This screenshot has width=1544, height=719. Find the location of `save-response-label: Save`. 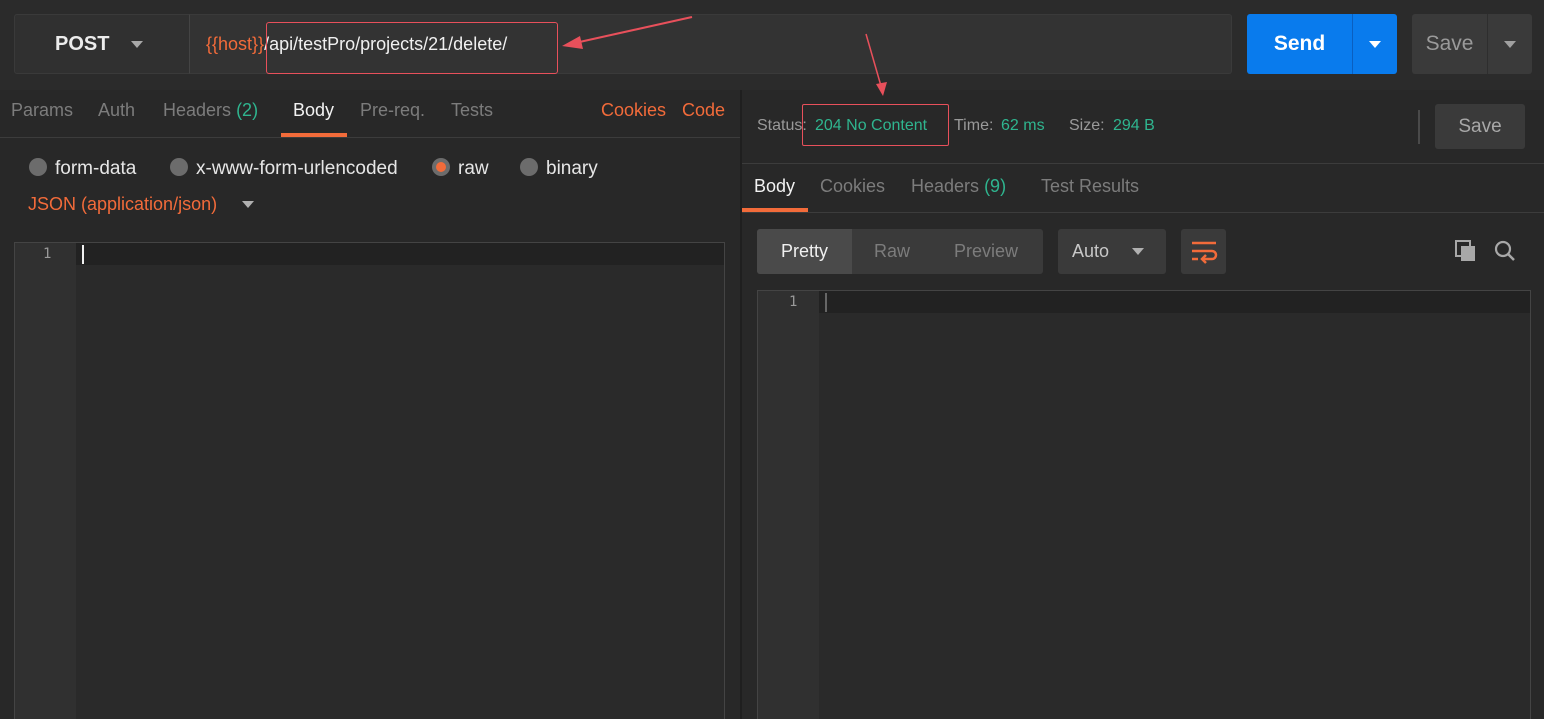

save-response-label: Save is located at coordinates (1480, 126).